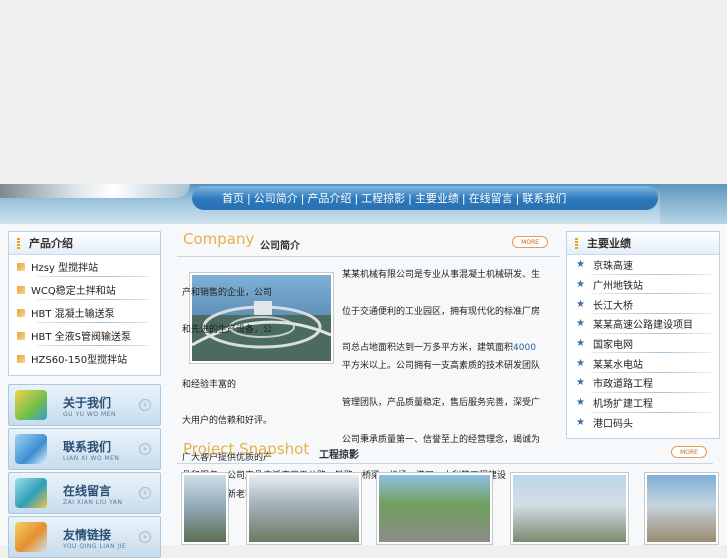  I want to click on nav-item-products: 产品介绍, so click(329, 198).